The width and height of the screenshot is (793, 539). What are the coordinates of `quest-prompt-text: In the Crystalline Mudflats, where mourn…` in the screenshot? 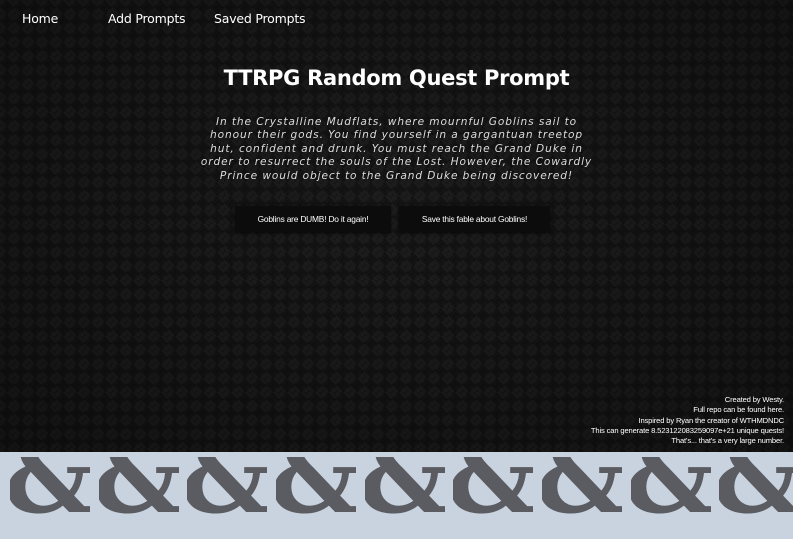 It's located at (396, 149).